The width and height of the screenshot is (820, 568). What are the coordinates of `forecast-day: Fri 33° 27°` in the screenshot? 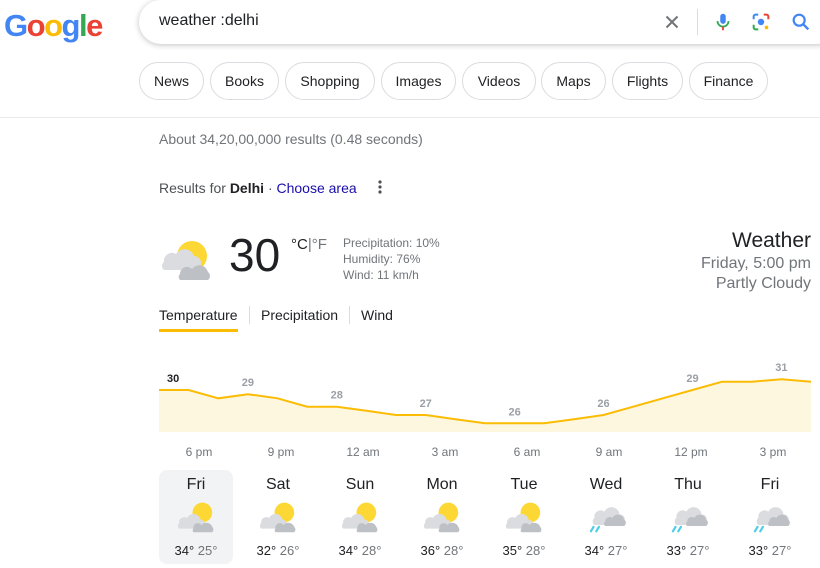 It's located at (770, 517).